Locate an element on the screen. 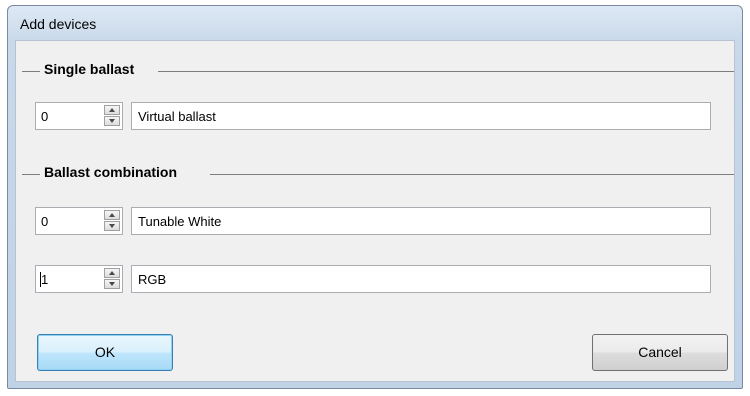 The width and height of the screenshot is (750, 396). rgb-name-field: RGB is located at coordinates (421, 279).